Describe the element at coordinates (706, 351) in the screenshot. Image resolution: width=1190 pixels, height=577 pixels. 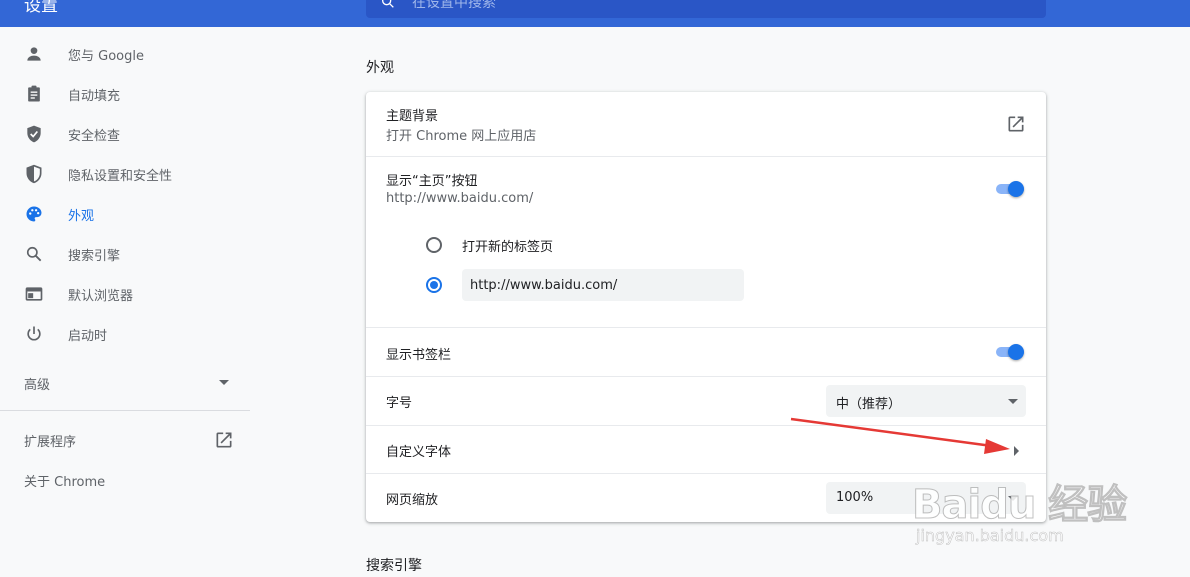
I see `bookmarks-bar-row: 显示书签栏` at that location.